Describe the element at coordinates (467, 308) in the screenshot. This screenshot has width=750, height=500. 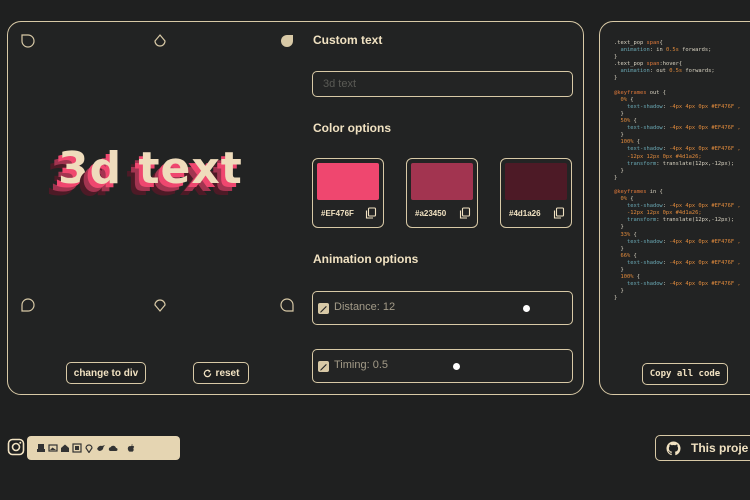
I see `distance-slider-track` at that location.